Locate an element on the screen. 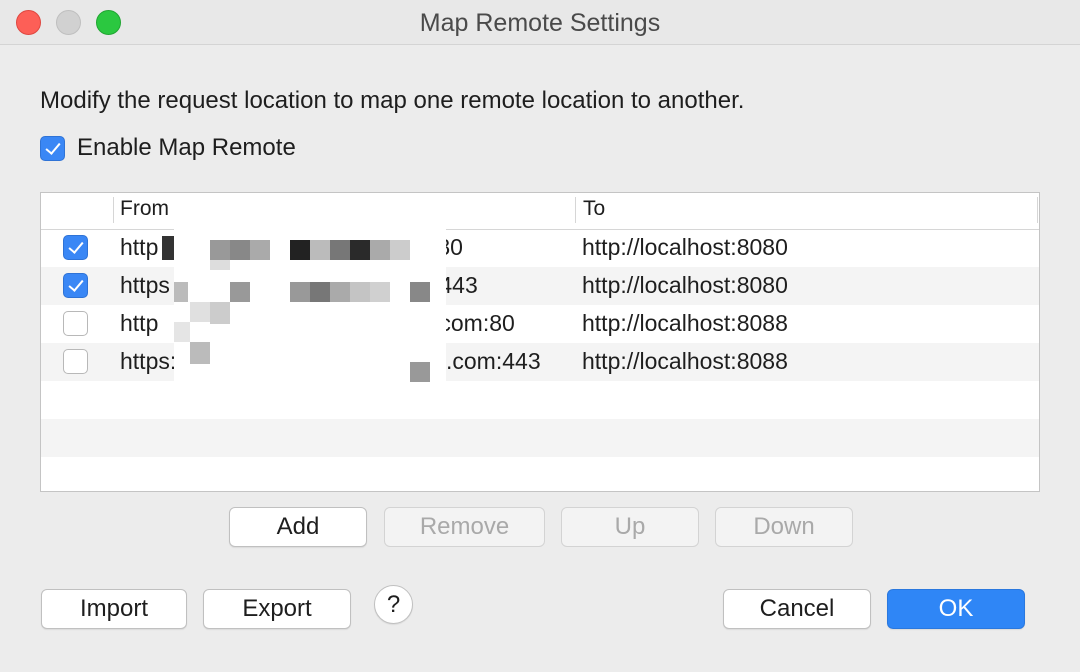 Image resolution: width=1080 pixels, height=672 pixels. window-title: Map Remote Settings is located at coordinates (540, 23).